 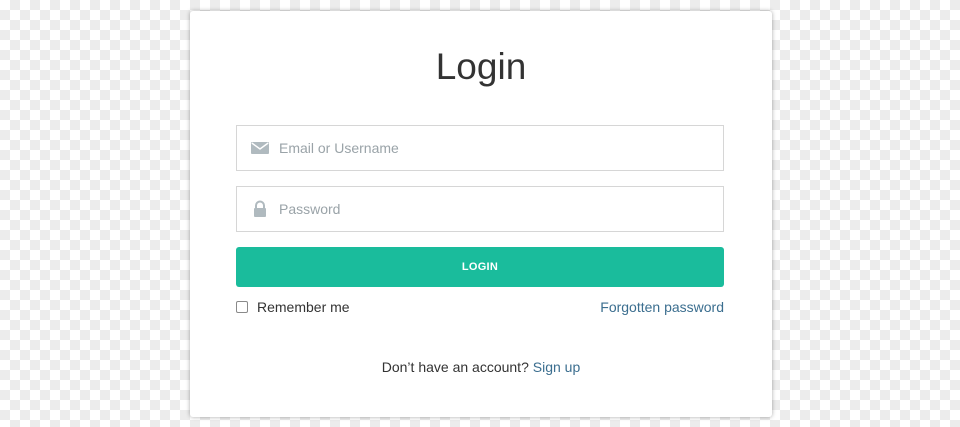 I want to click on remember-me: Remember me, so click(x=293, y=307).